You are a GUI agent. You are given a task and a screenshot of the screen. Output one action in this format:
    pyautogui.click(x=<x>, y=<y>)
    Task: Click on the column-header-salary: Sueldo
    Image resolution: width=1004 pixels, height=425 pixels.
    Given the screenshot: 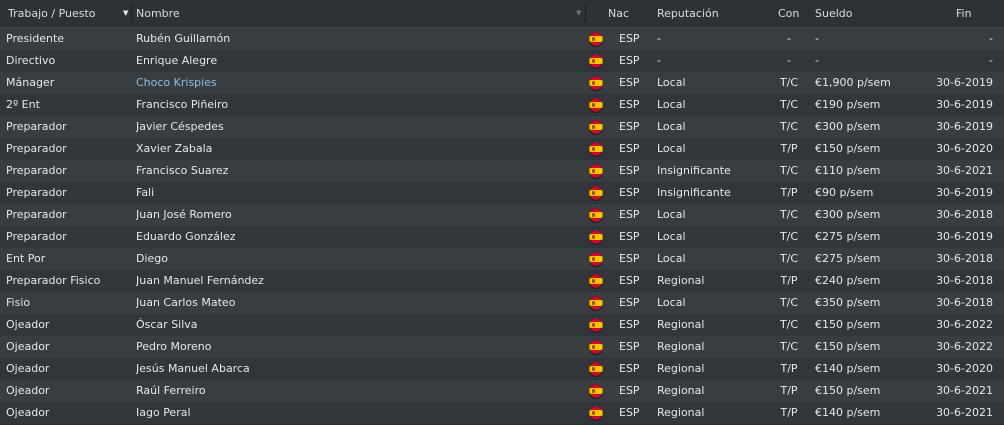 What is the action you would take?
    pyautogui.click(x=834, y=13)
    